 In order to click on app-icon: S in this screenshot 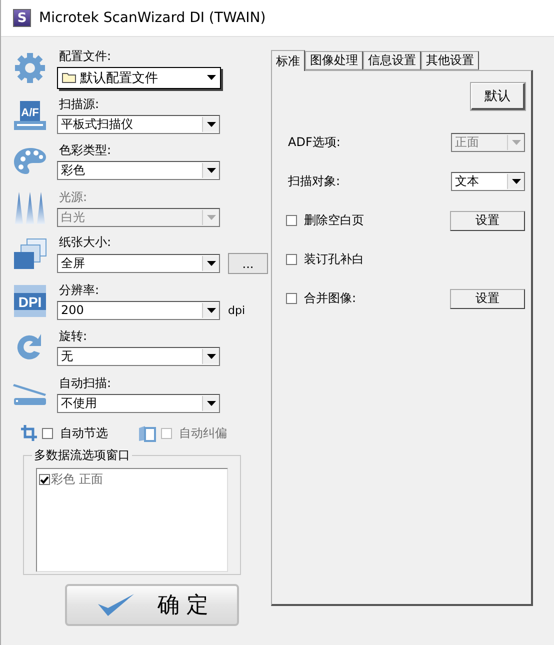, I will do `click(22, 18)`.